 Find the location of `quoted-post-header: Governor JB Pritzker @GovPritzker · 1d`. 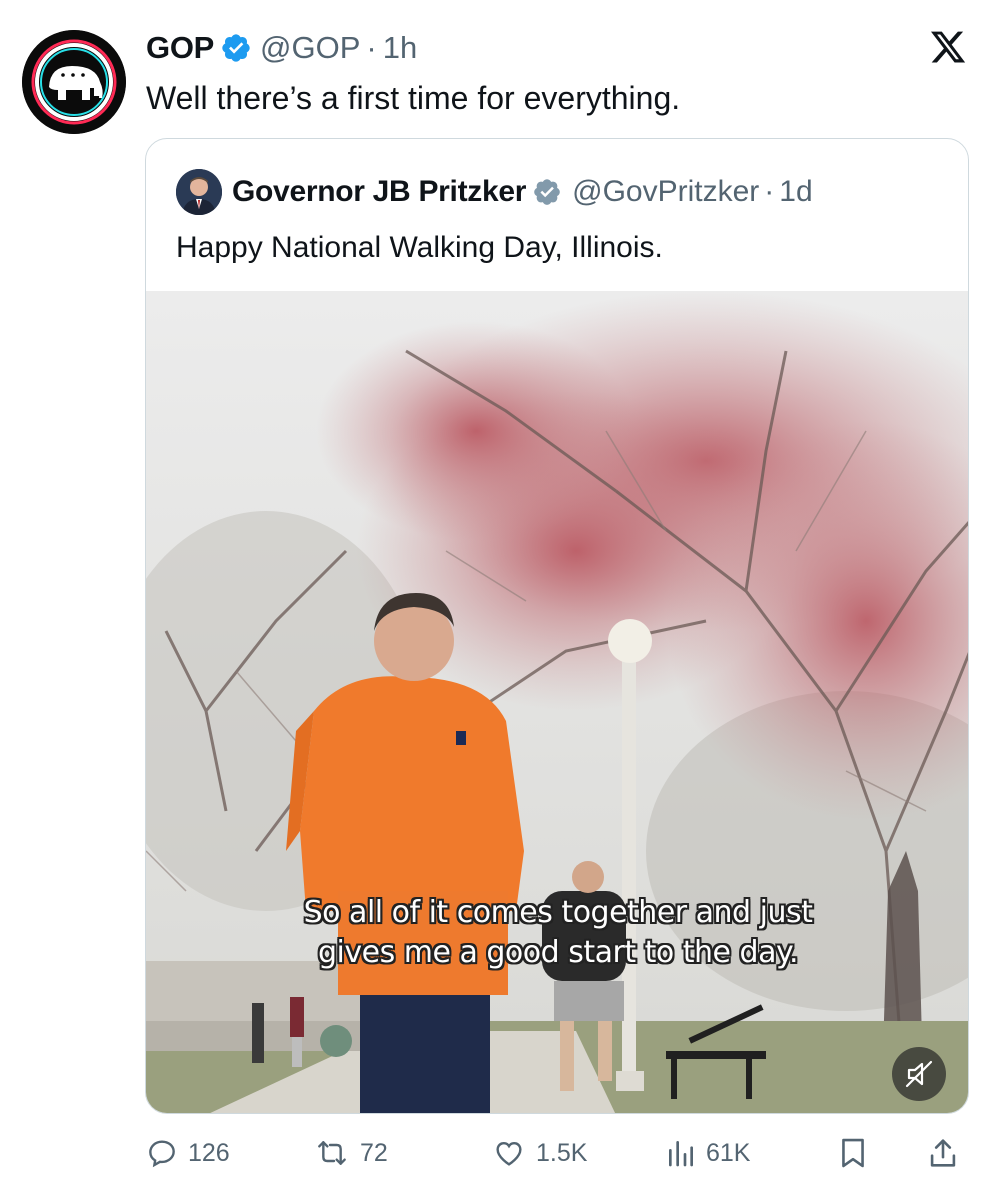

quoted-post-header: Governor JB Pritzker @GovPritzker · 1d is located at coordinates (494, 192).